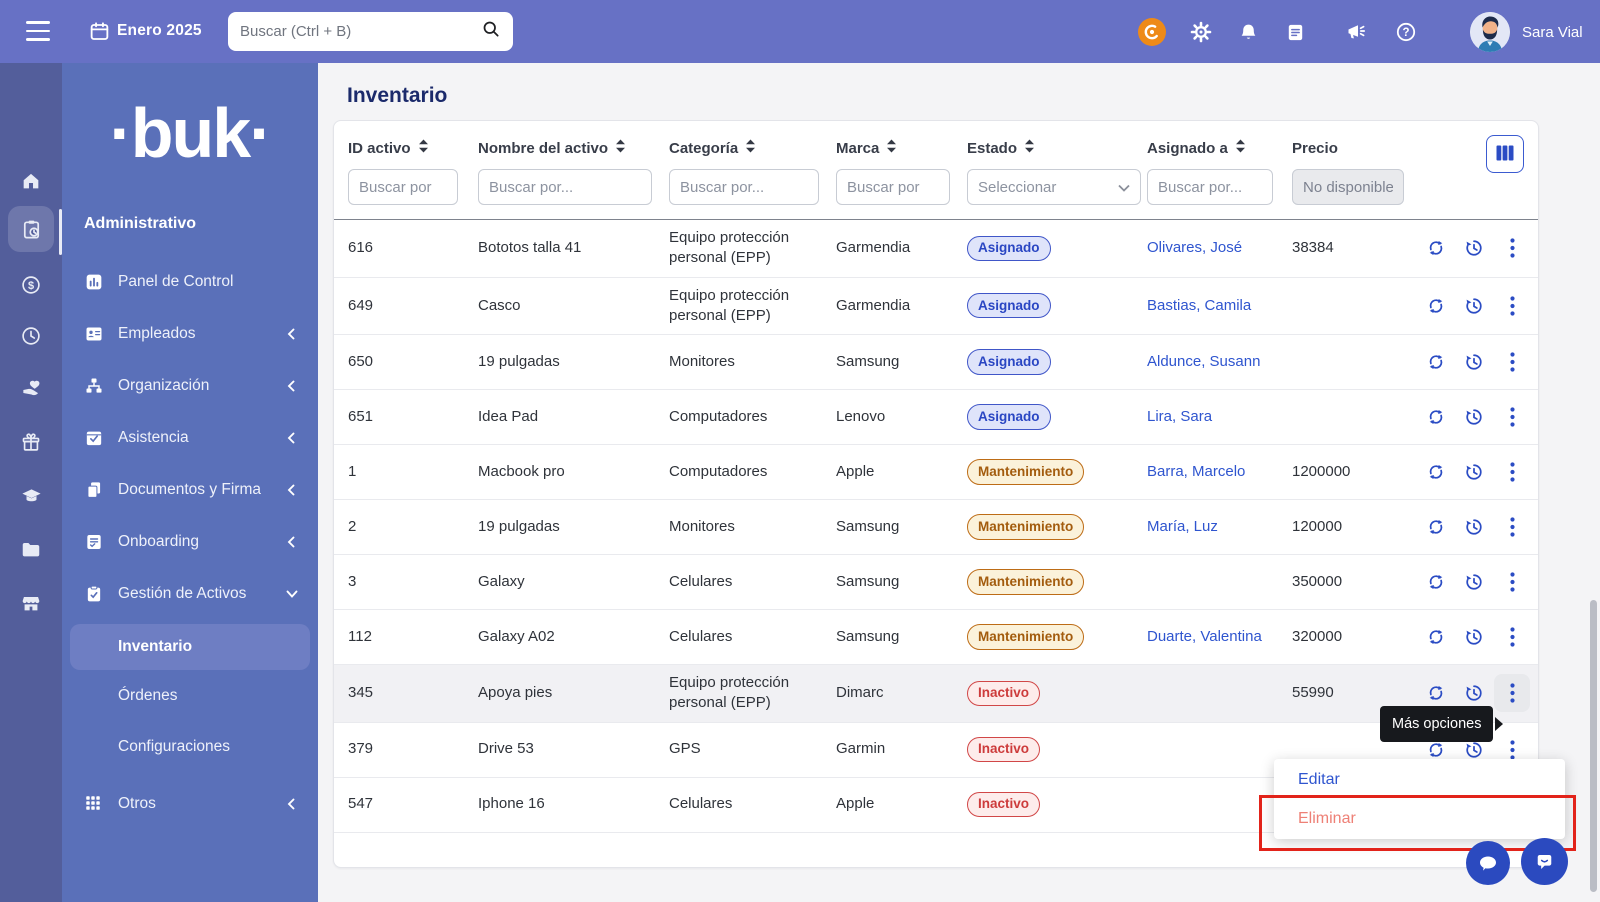 This screenshot has width=1600, height=902. Describe the element at coordinates (403, 187) in the screenshot. I see `filter-id-input` at that location.